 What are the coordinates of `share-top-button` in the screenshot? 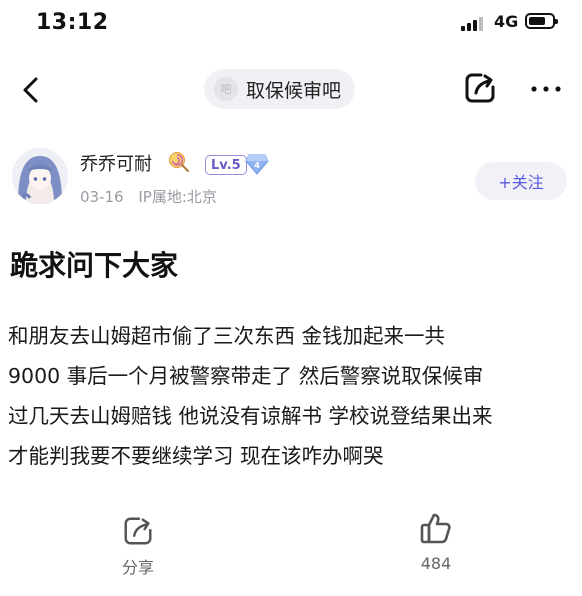 It's located at (480, 88).